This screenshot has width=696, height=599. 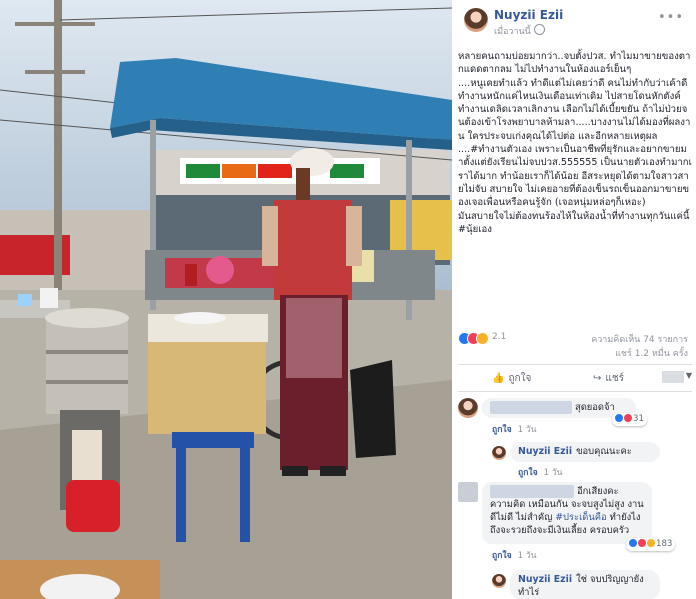 What do you see at coordinates (604, 451) in the screenshot?
I see `reply-text: ขอบคุณนะคะ` at bounding box center [604, 451].